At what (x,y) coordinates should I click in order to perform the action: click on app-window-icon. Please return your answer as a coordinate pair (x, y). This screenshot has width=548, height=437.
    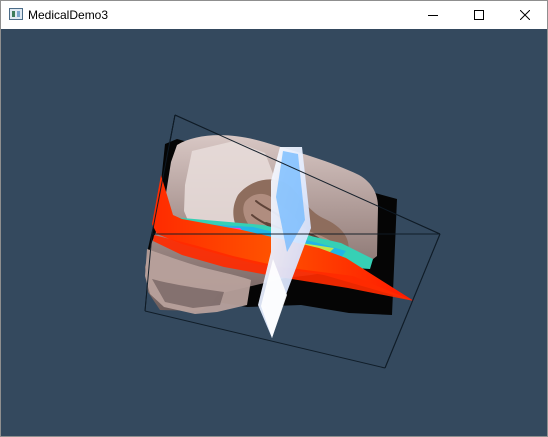
    Looking at the image, I should click on (16, 14).